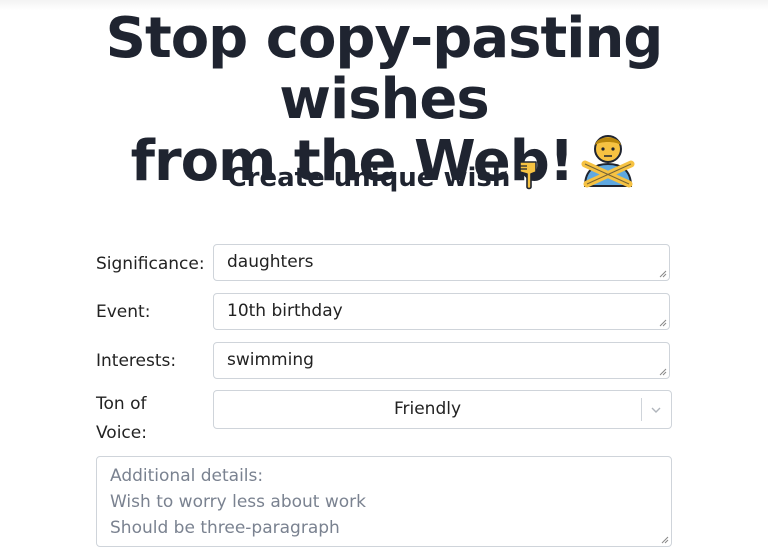  What do you see at coordinates (187, 476) in the screenshot?
I see `details-placeholder-line: Additional details:` at bounding box center [187, 476].